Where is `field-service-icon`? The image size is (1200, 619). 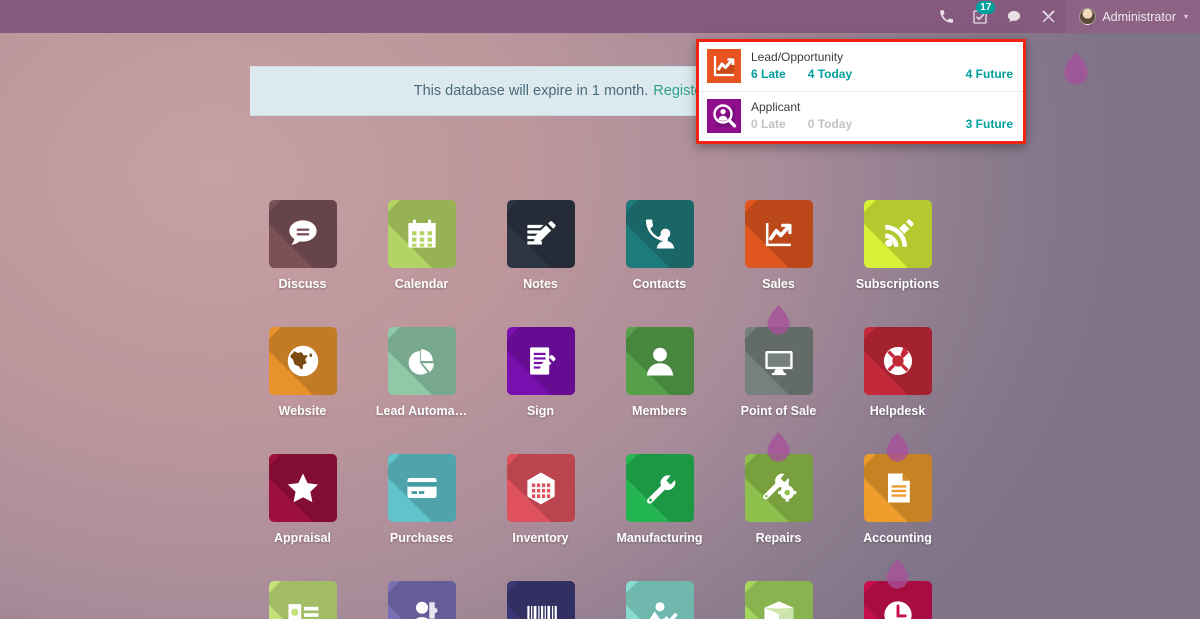 field-service-icon is located at coordinates (659, 600).